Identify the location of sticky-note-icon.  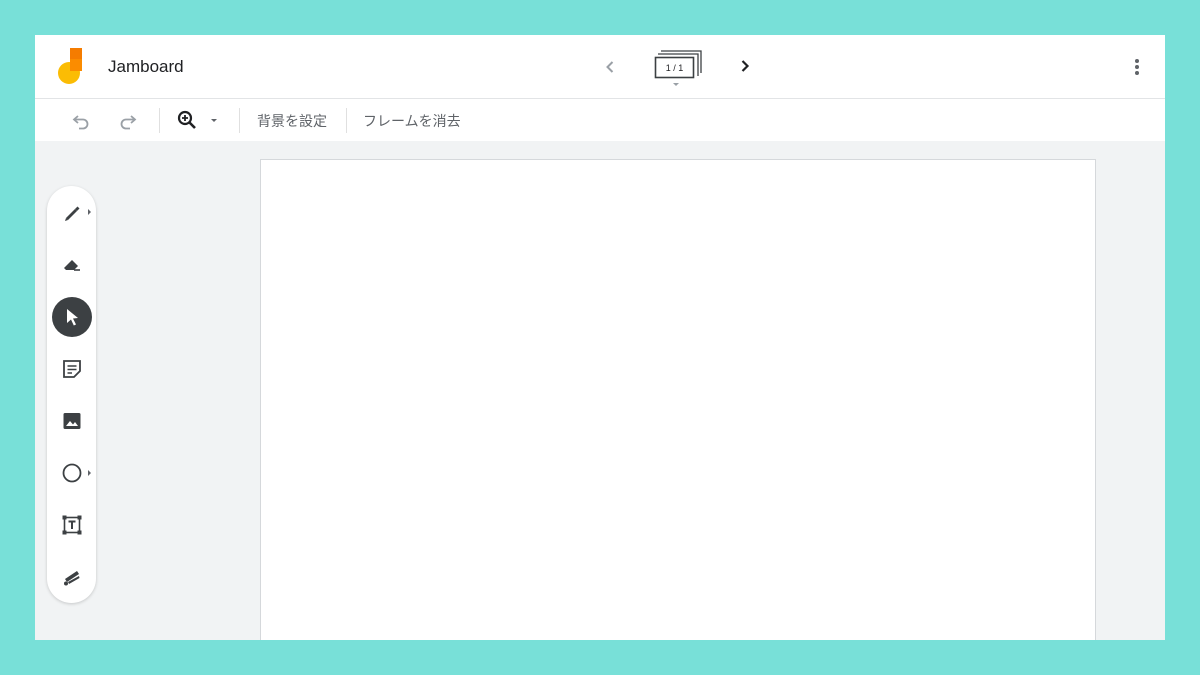
(72, 369).